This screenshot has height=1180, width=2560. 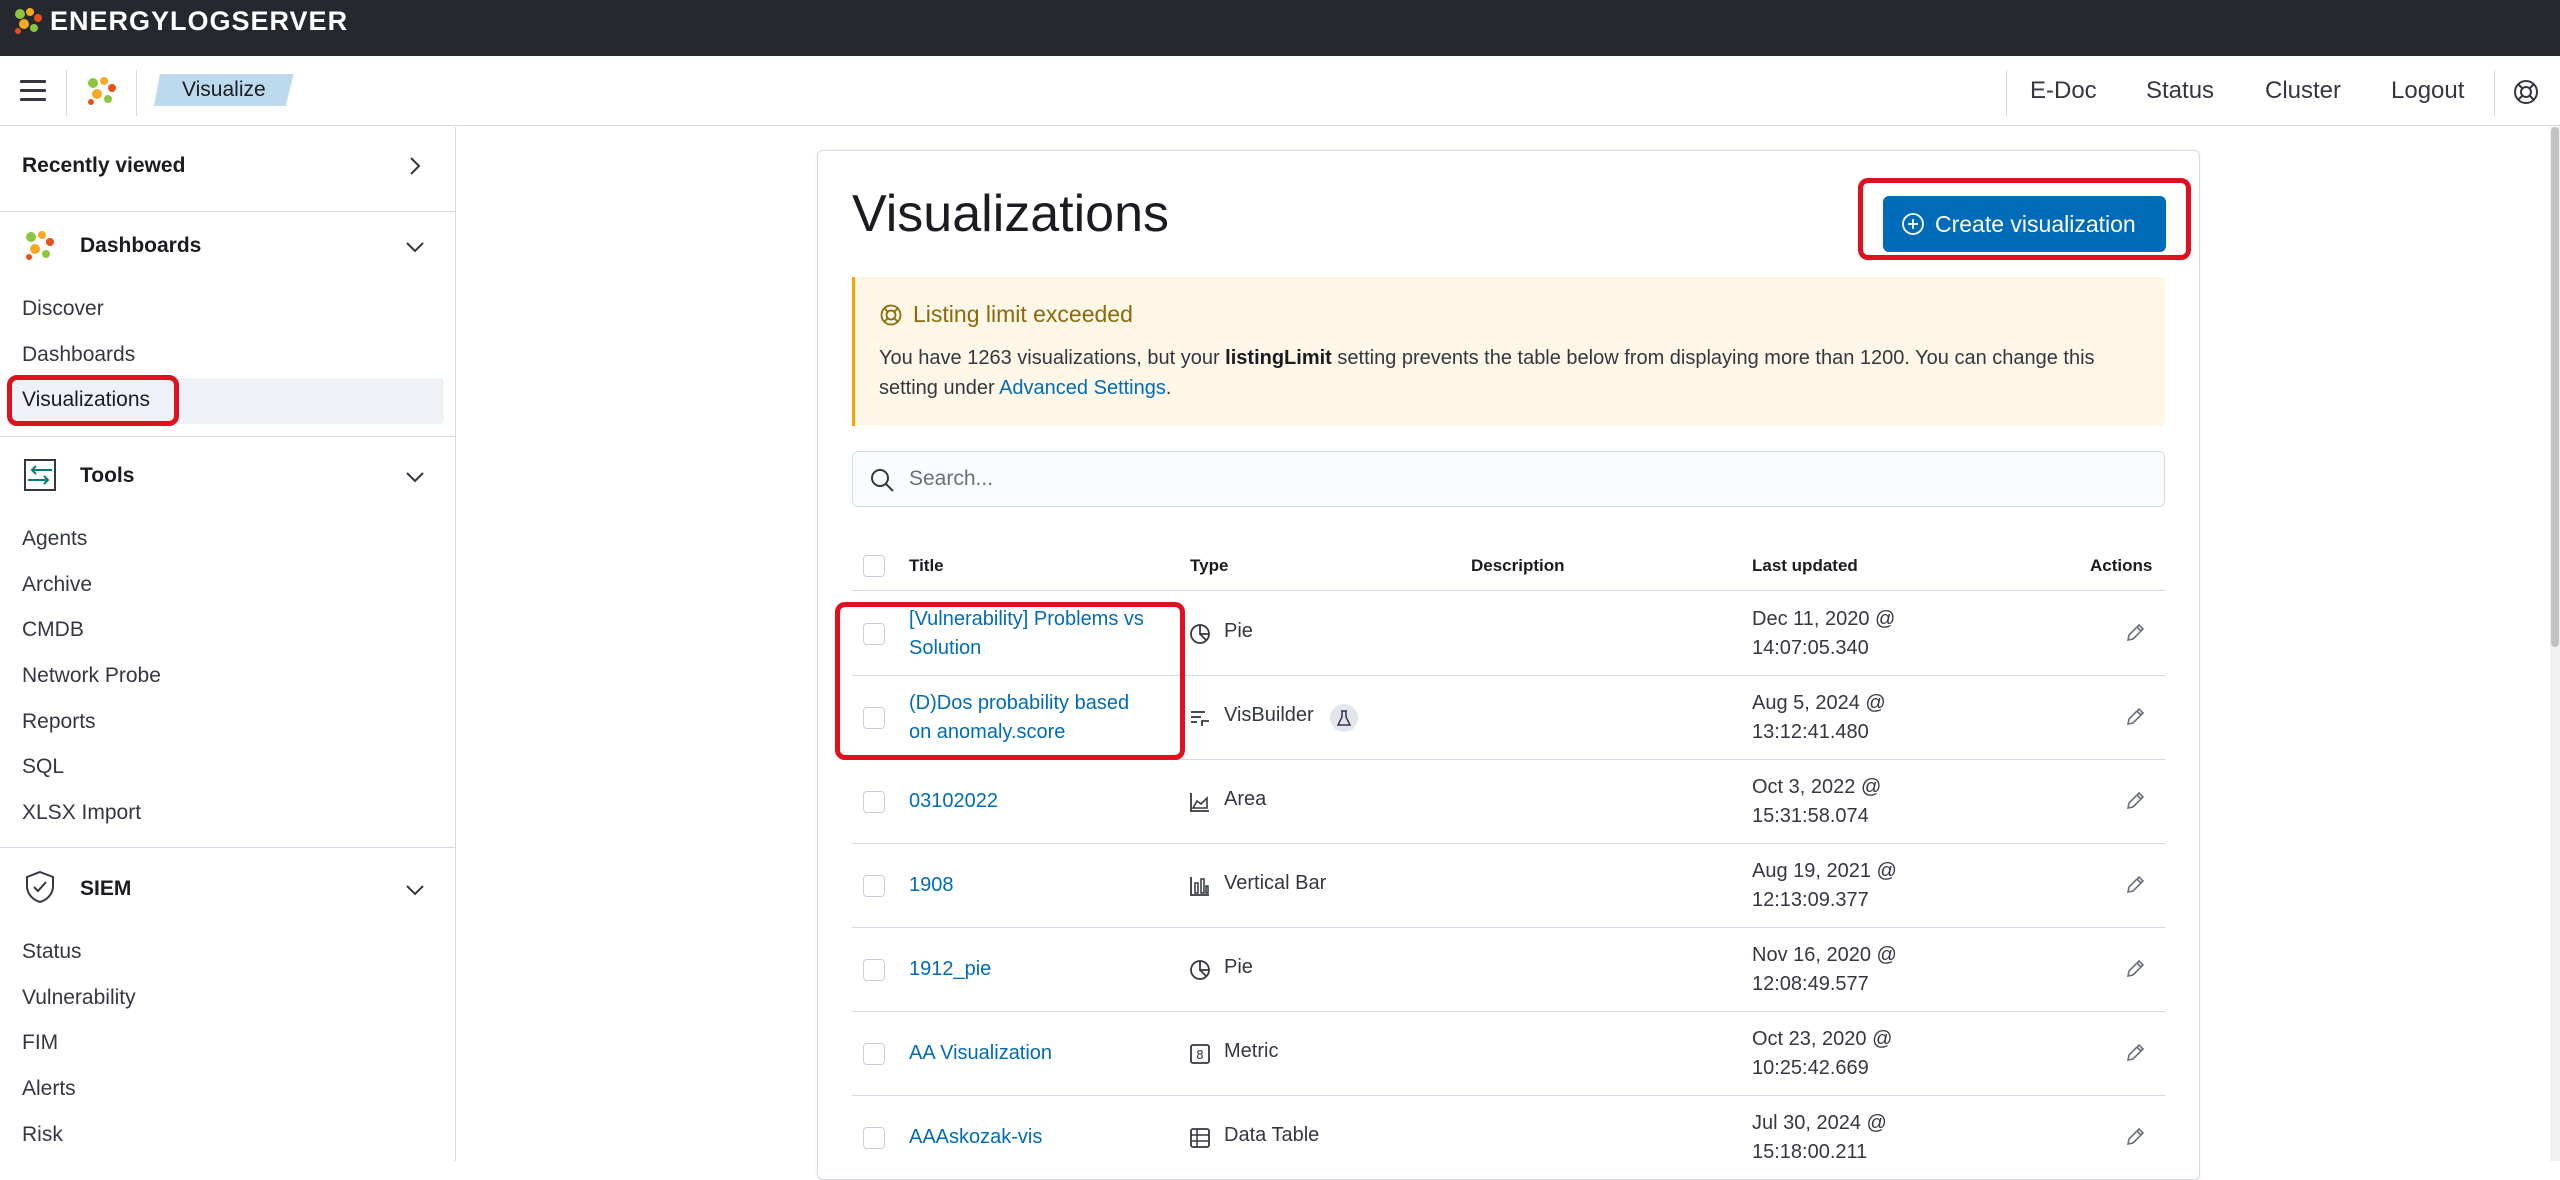 I want to click on sidebar-item-risk: Risk, so click(x=42, y=1135).